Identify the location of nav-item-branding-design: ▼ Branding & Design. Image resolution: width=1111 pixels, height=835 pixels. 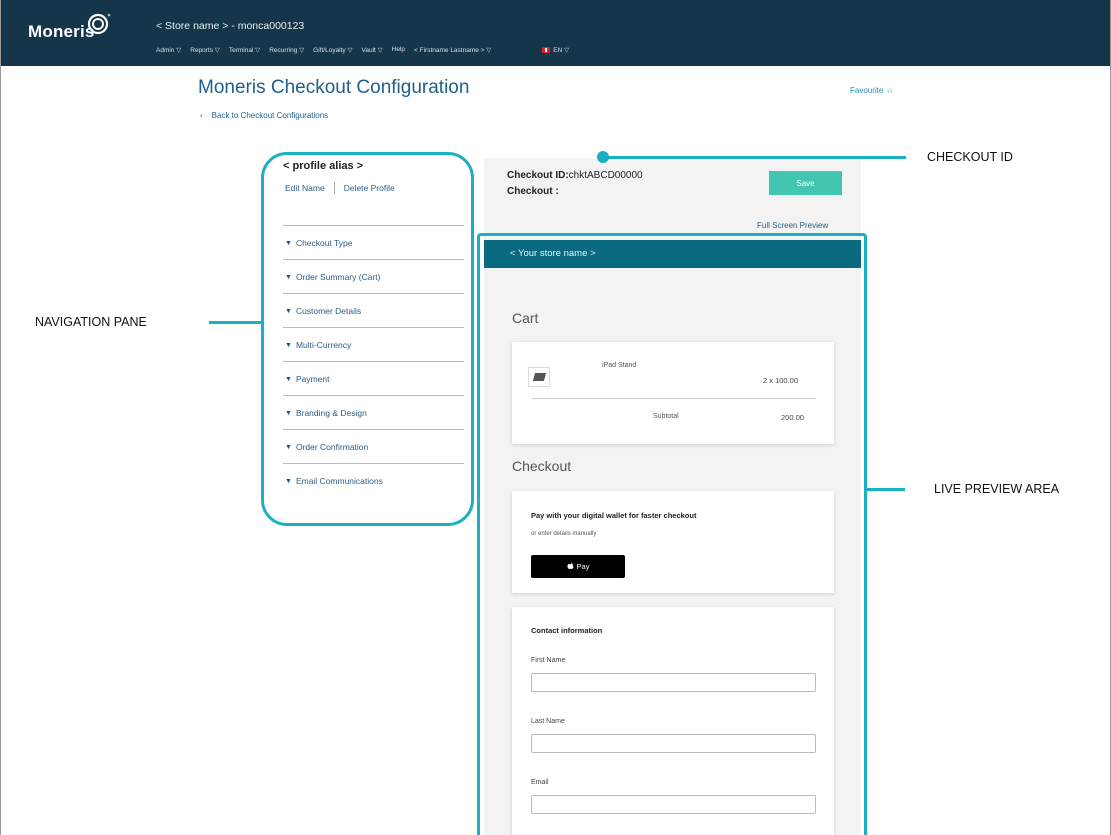
(326, 413).